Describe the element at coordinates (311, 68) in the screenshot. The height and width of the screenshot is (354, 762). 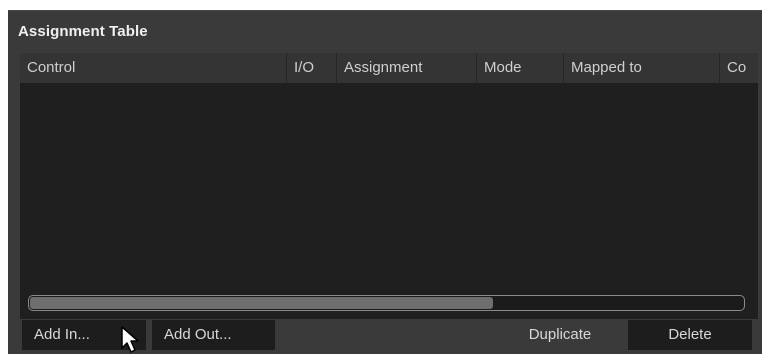
I see `column-header-io: I/O` at that location.